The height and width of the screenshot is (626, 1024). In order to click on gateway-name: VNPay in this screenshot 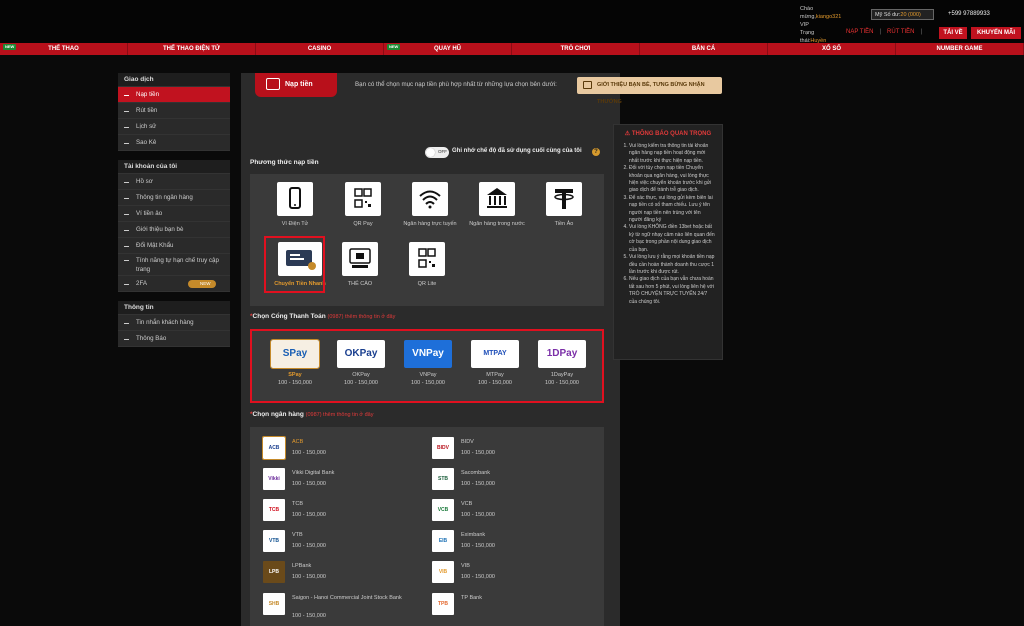, I will do `click(428, 375)`.